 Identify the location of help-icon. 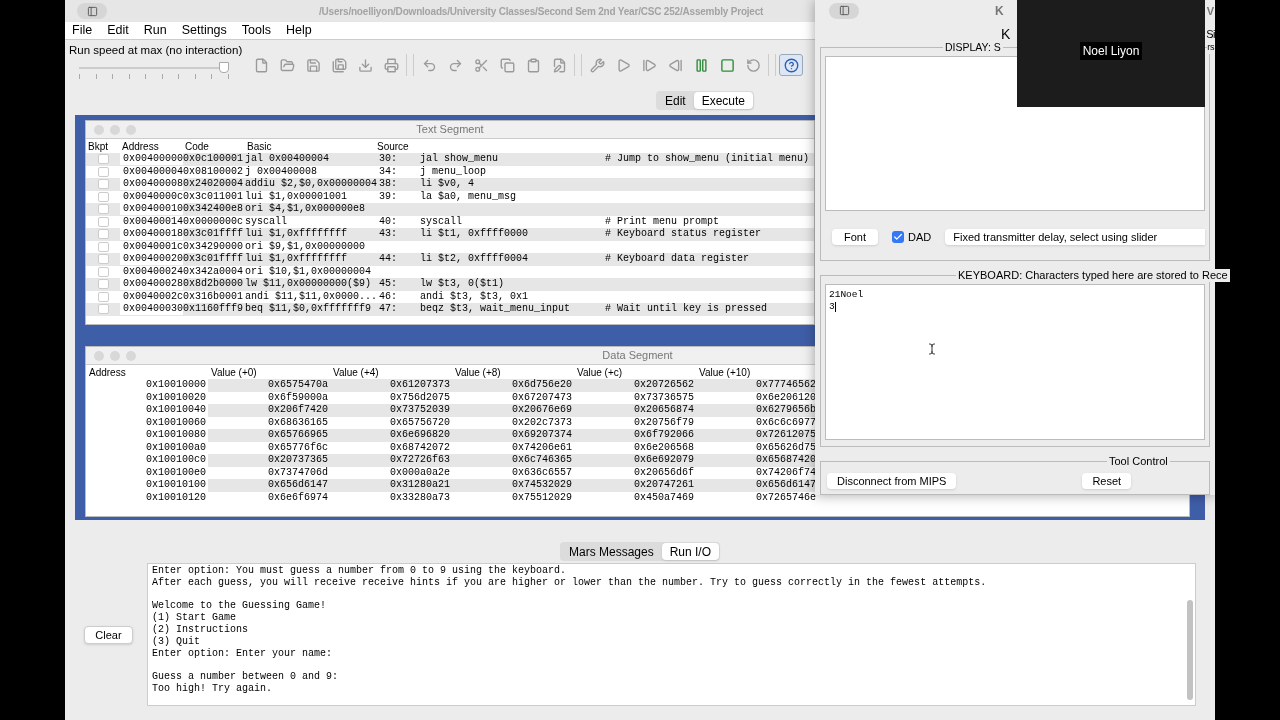
(791, 65).